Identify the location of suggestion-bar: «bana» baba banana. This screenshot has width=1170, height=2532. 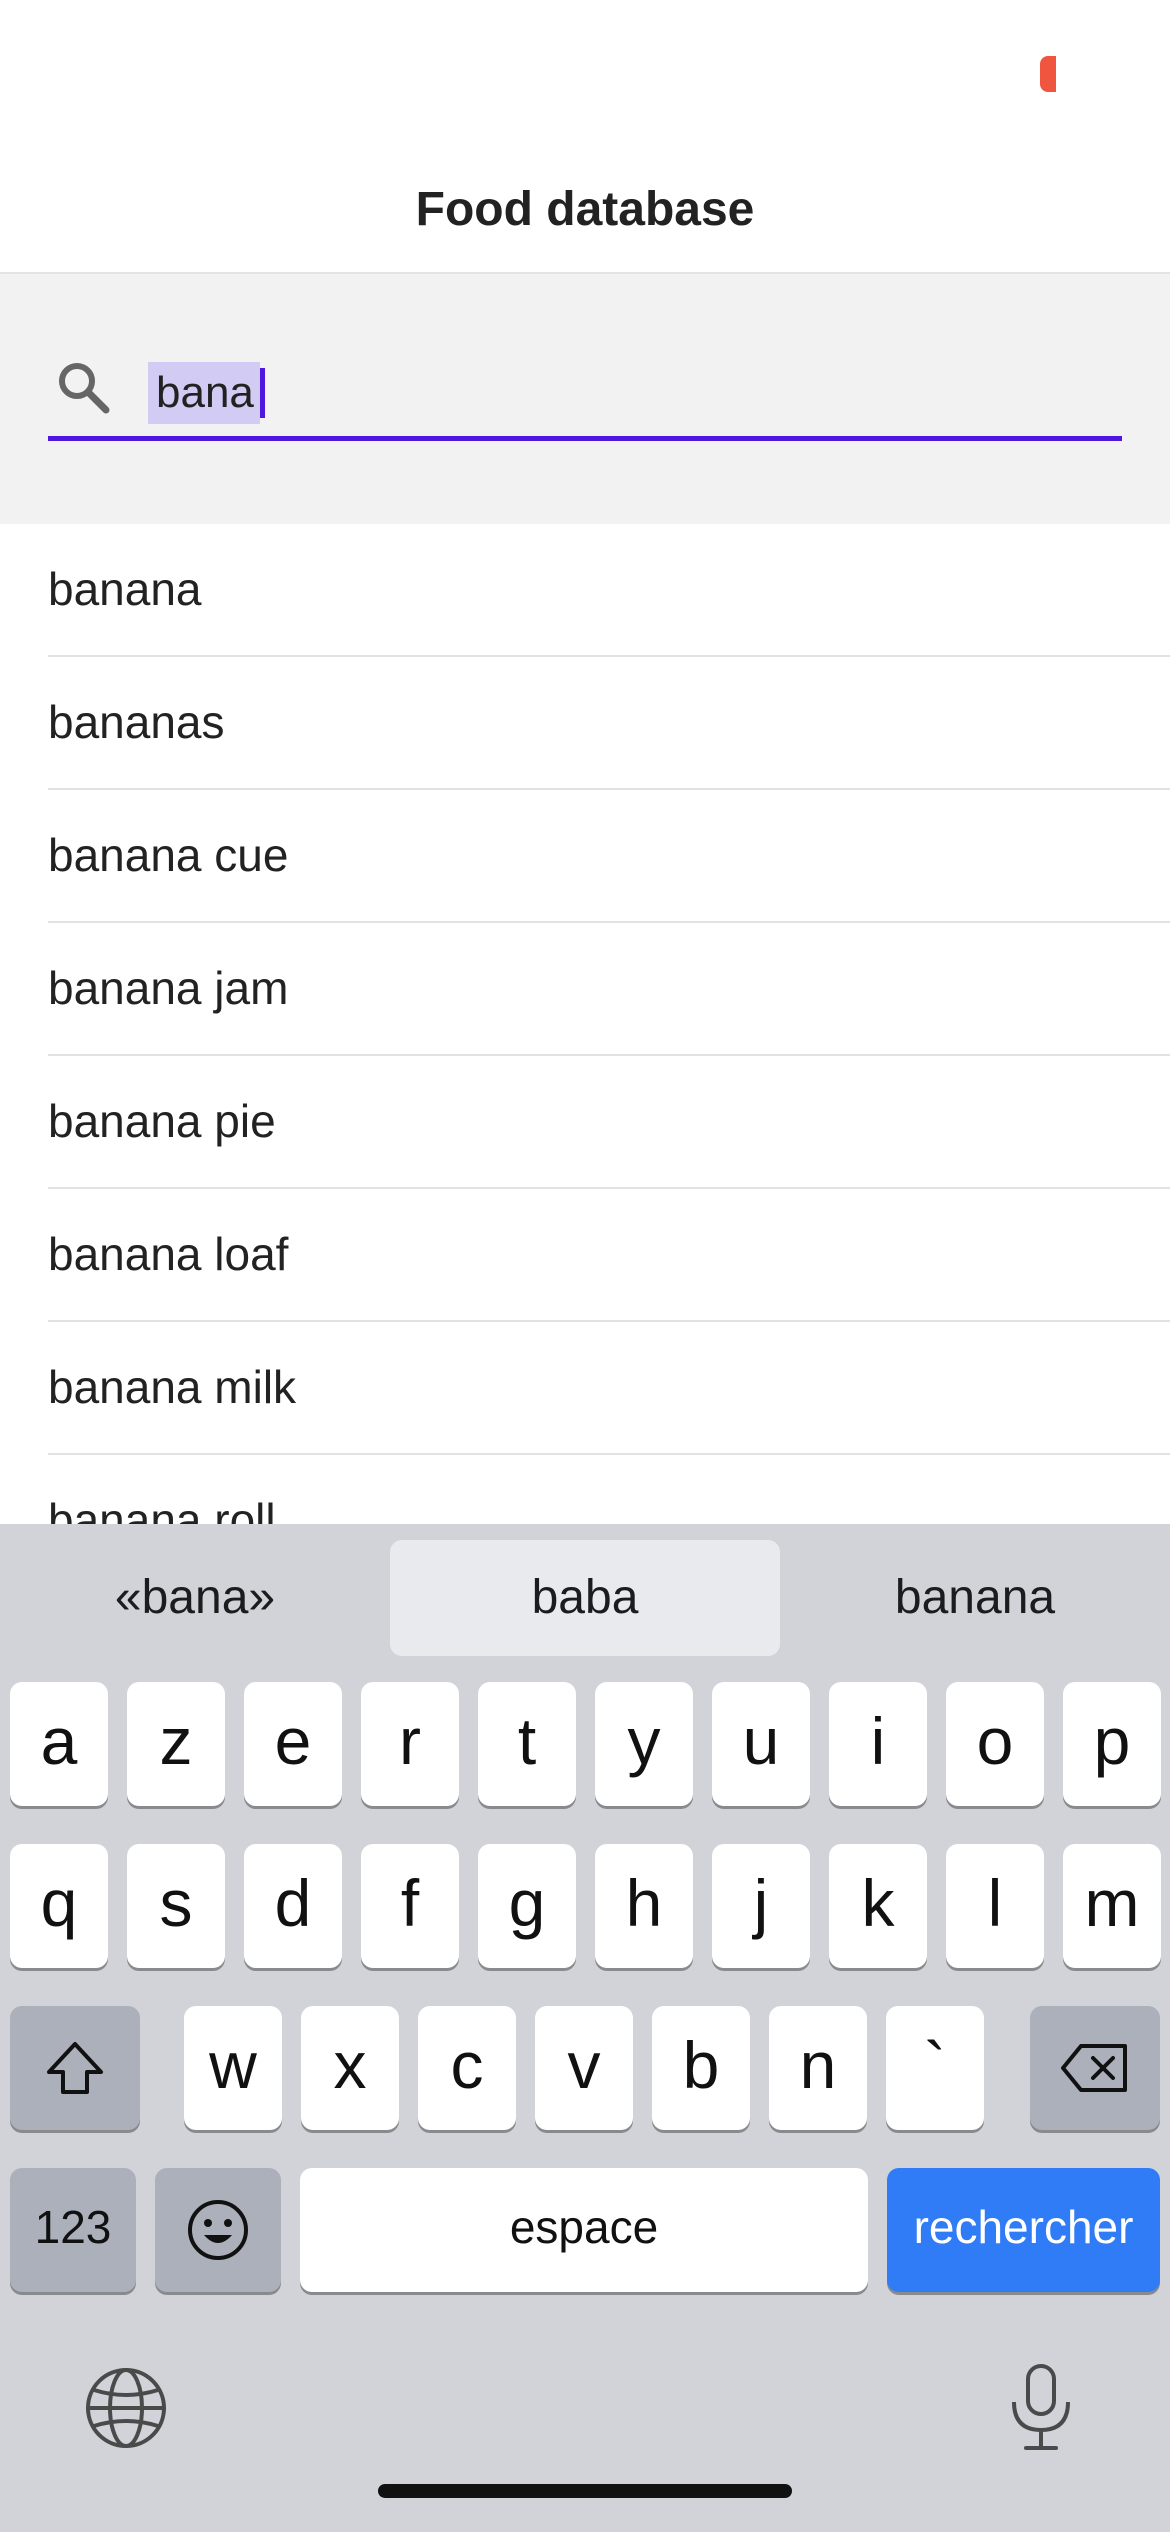
(585, 1598).